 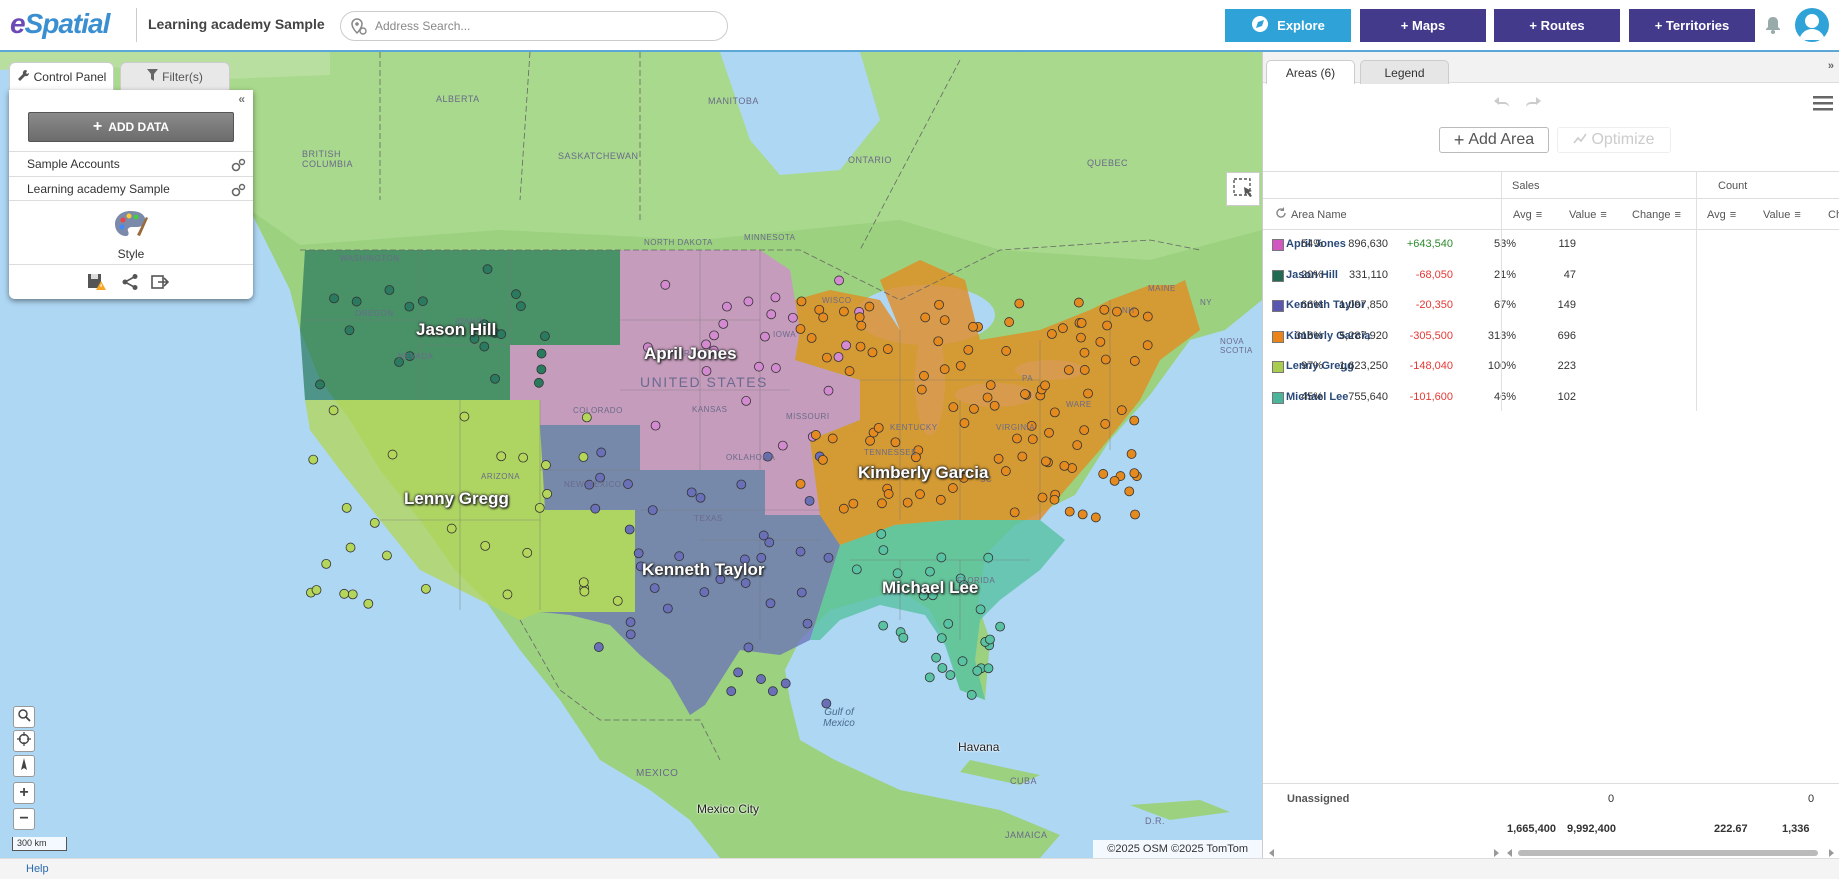 I want to click on column-count-avg: Avg ≡, so click(x=1721, y=214).